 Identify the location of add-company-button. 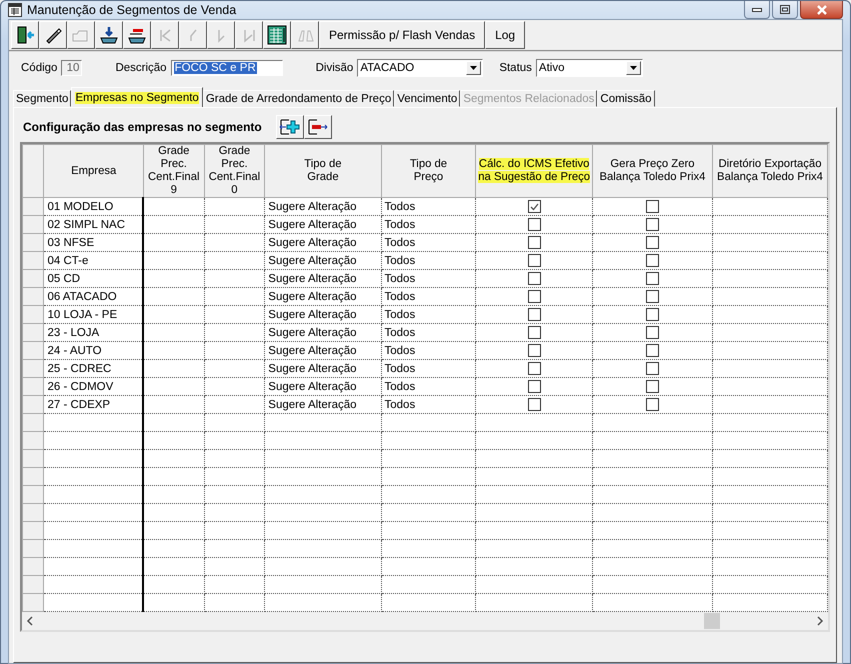
(290, 127).